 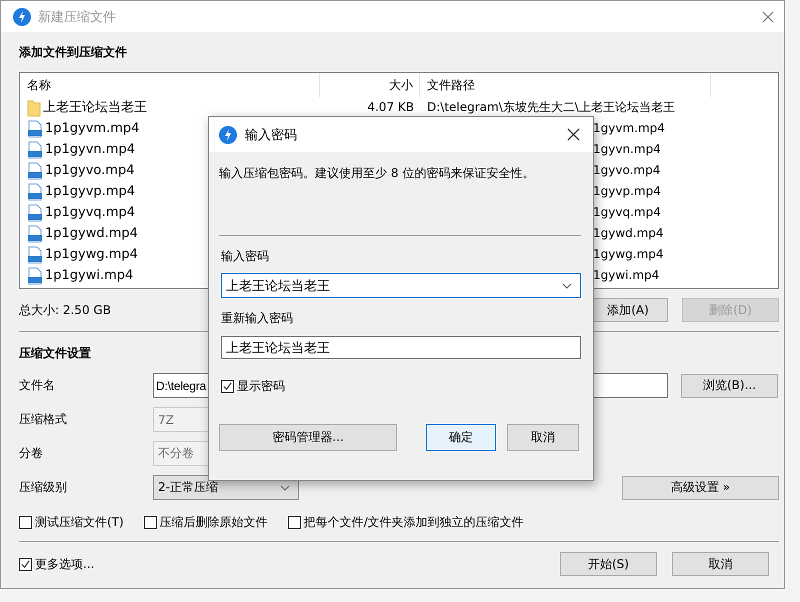 What do you see at coordinates (271, 135) in the screenshot?
I see `dialog-title: 输入密码` at bounding box center [271, 135].